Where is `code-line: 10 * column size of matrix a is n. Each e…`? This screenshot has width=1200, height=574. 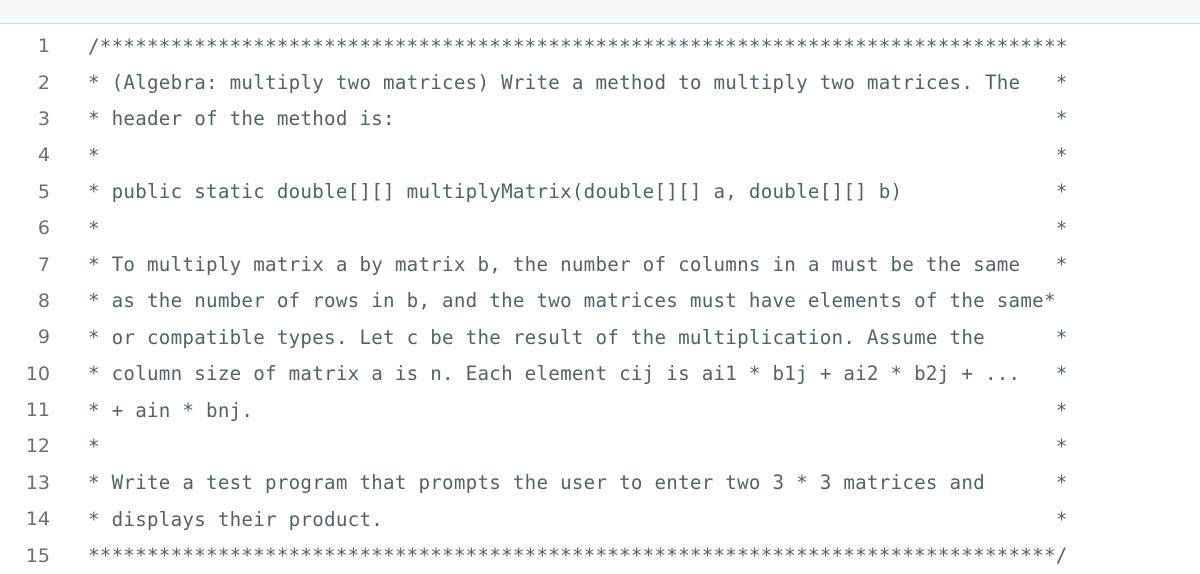 code-line: 10 * column size of matrix a is n. Each e… is located at coordinates (600, 374).